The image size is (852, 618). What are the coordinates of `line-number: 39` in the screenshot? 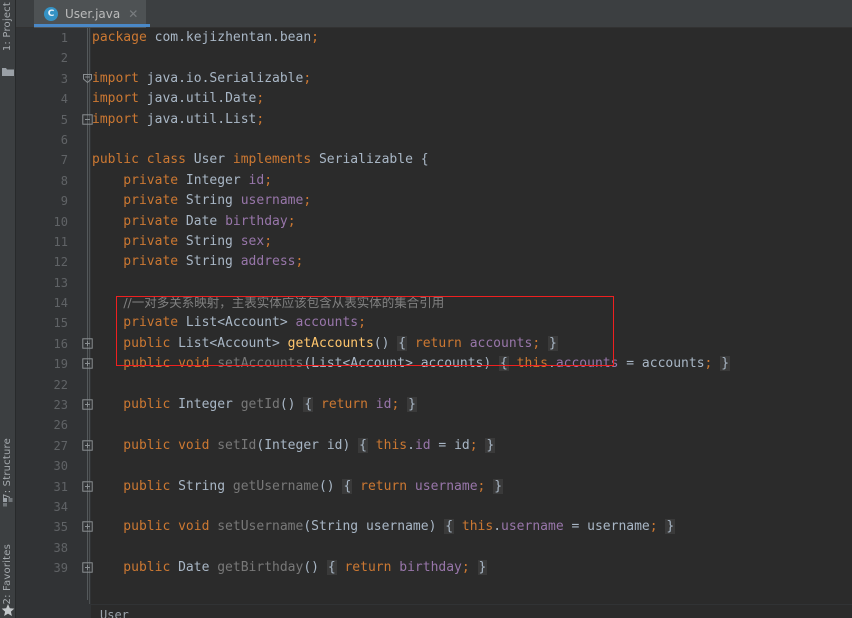 It's located at (60, 568).